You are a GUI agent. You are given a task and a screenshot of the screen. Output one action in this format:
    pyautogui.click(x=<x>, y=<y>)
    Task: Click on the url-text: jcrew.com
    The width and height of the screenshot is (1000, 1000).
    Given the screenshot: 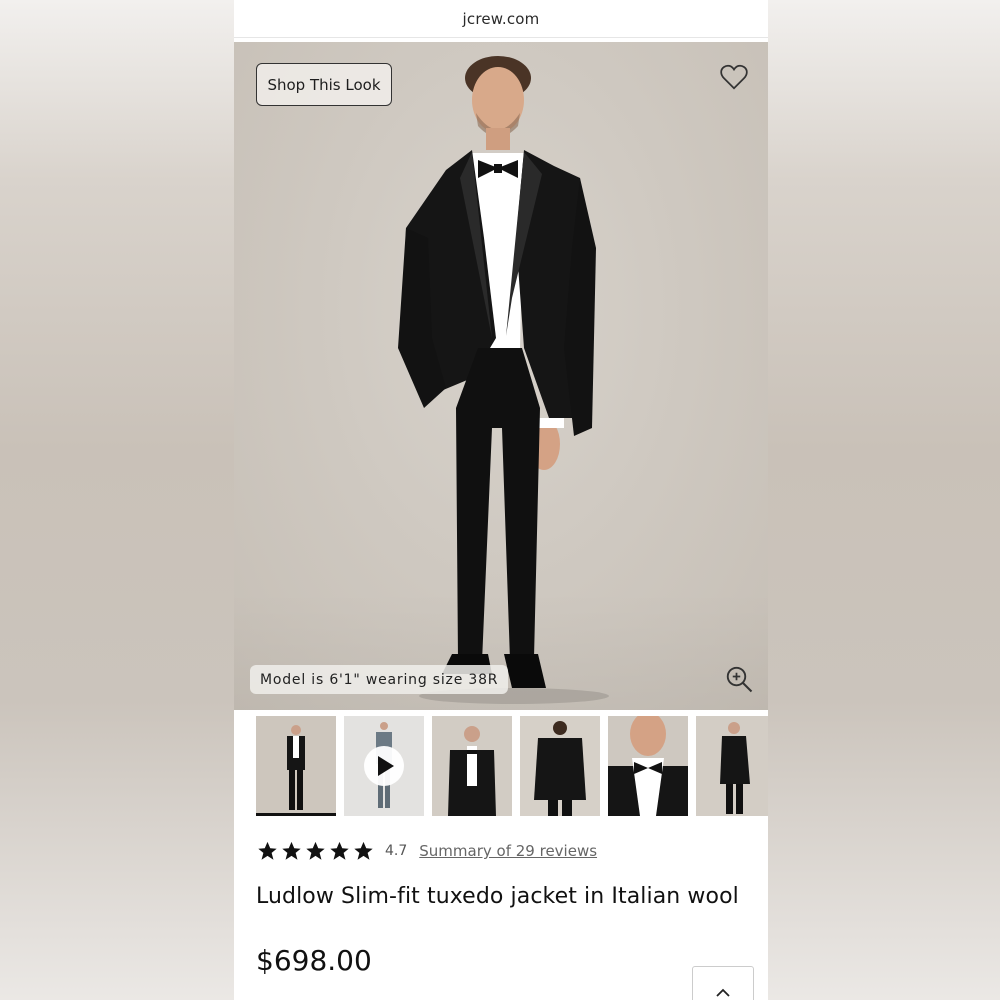 What is the action you would take?
    pyautogui.click(x=501, y=18)
    